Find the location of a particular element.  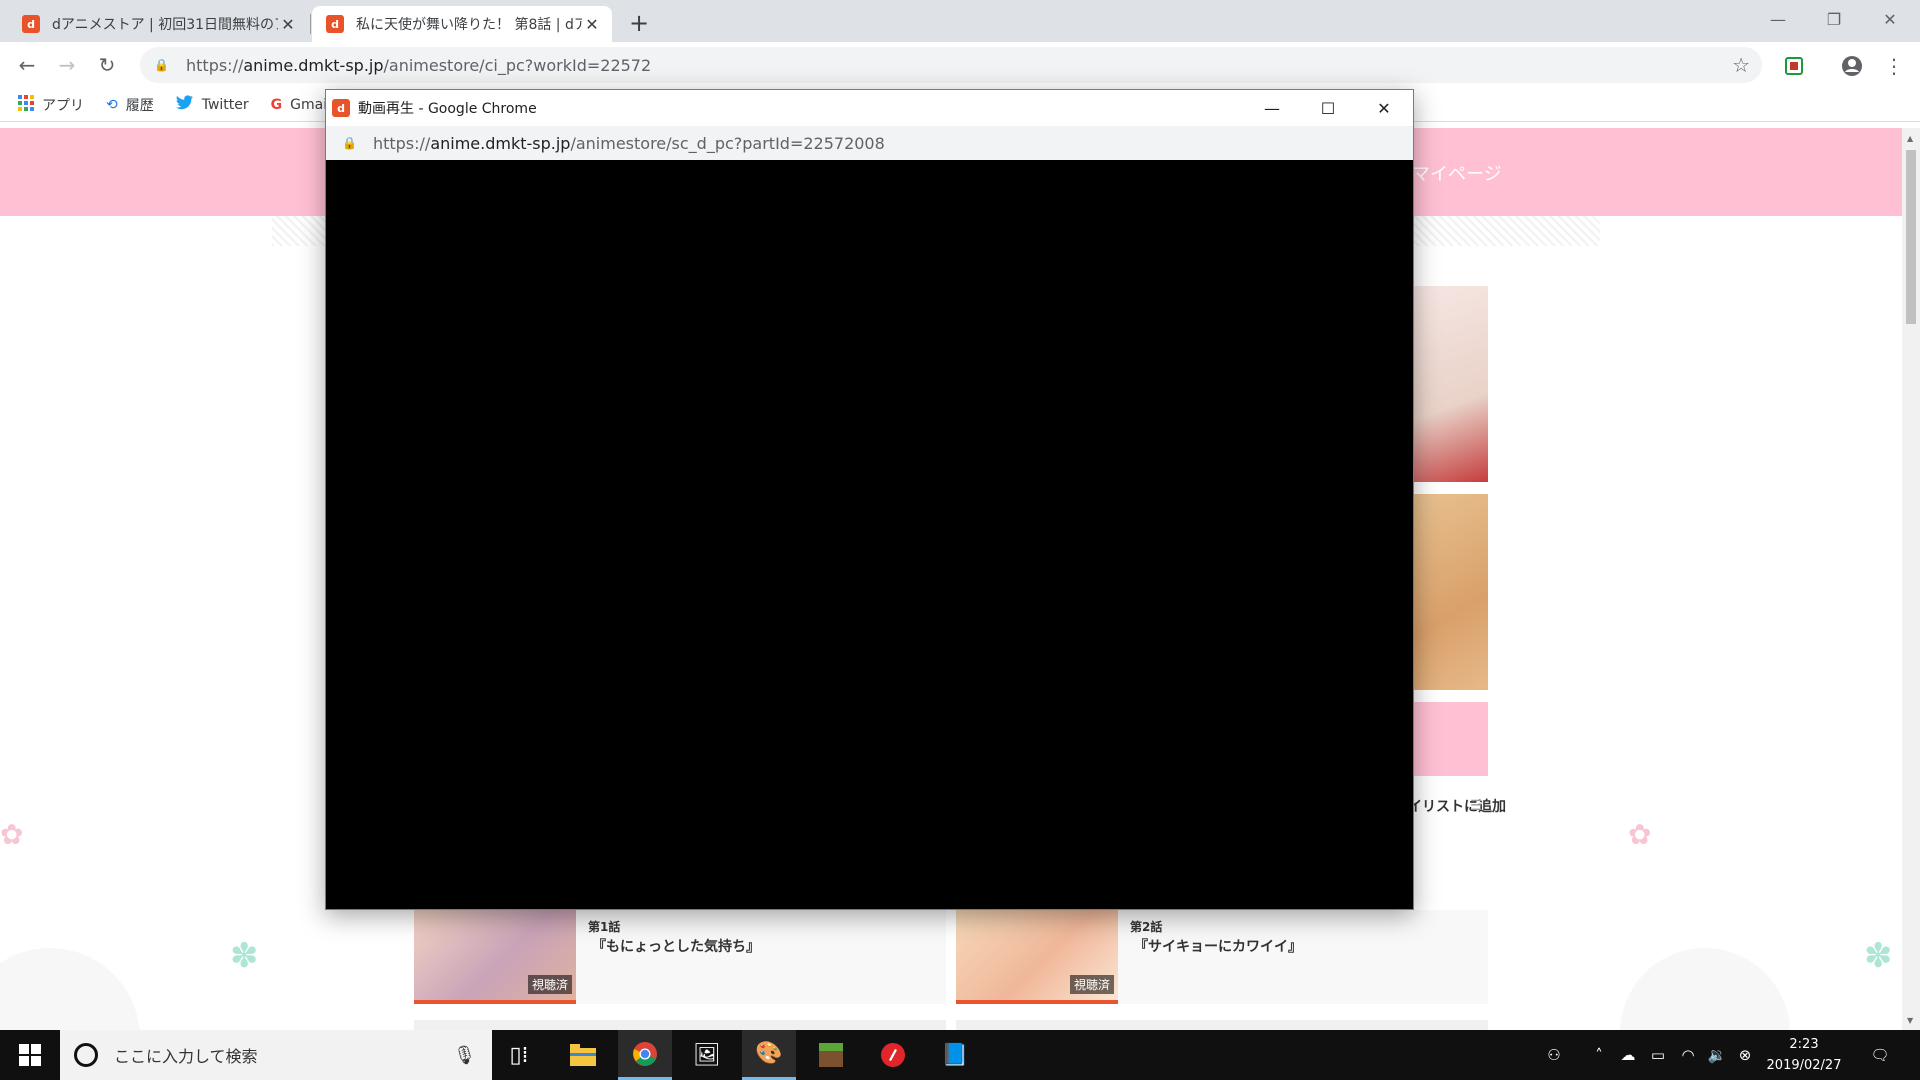

tab-episode-8: d 私に天使が舞い降りた！ 第8話 | dアニメストア ✕ is located at coordinates (462, 24).